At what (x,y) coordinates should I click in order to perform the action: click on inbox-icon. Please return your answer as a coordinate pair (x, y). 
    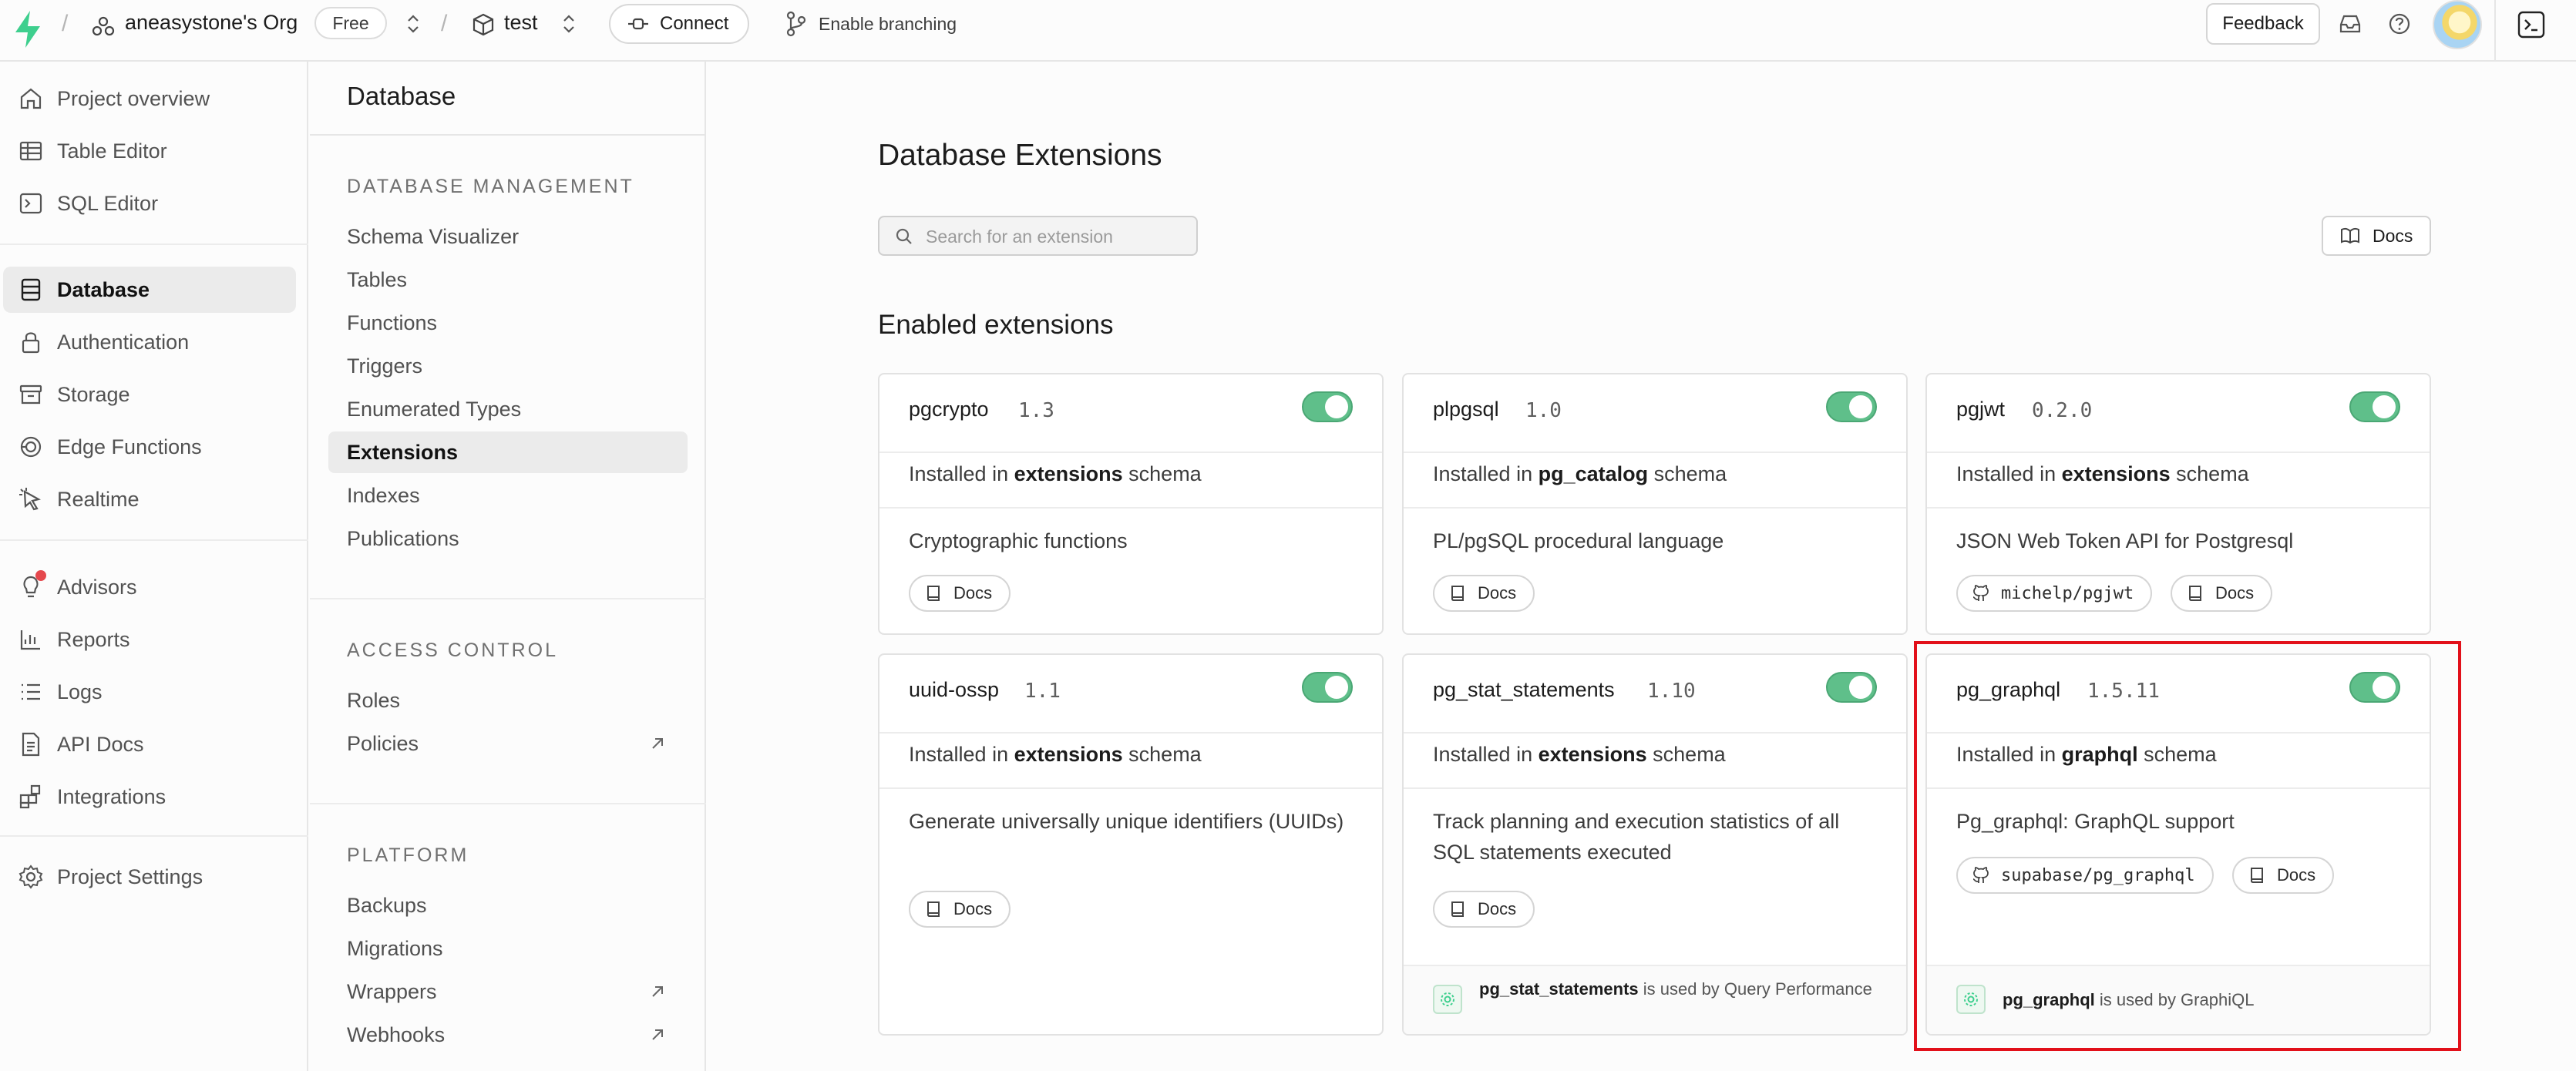
    Looking at the image, I should click on (2350, 24).